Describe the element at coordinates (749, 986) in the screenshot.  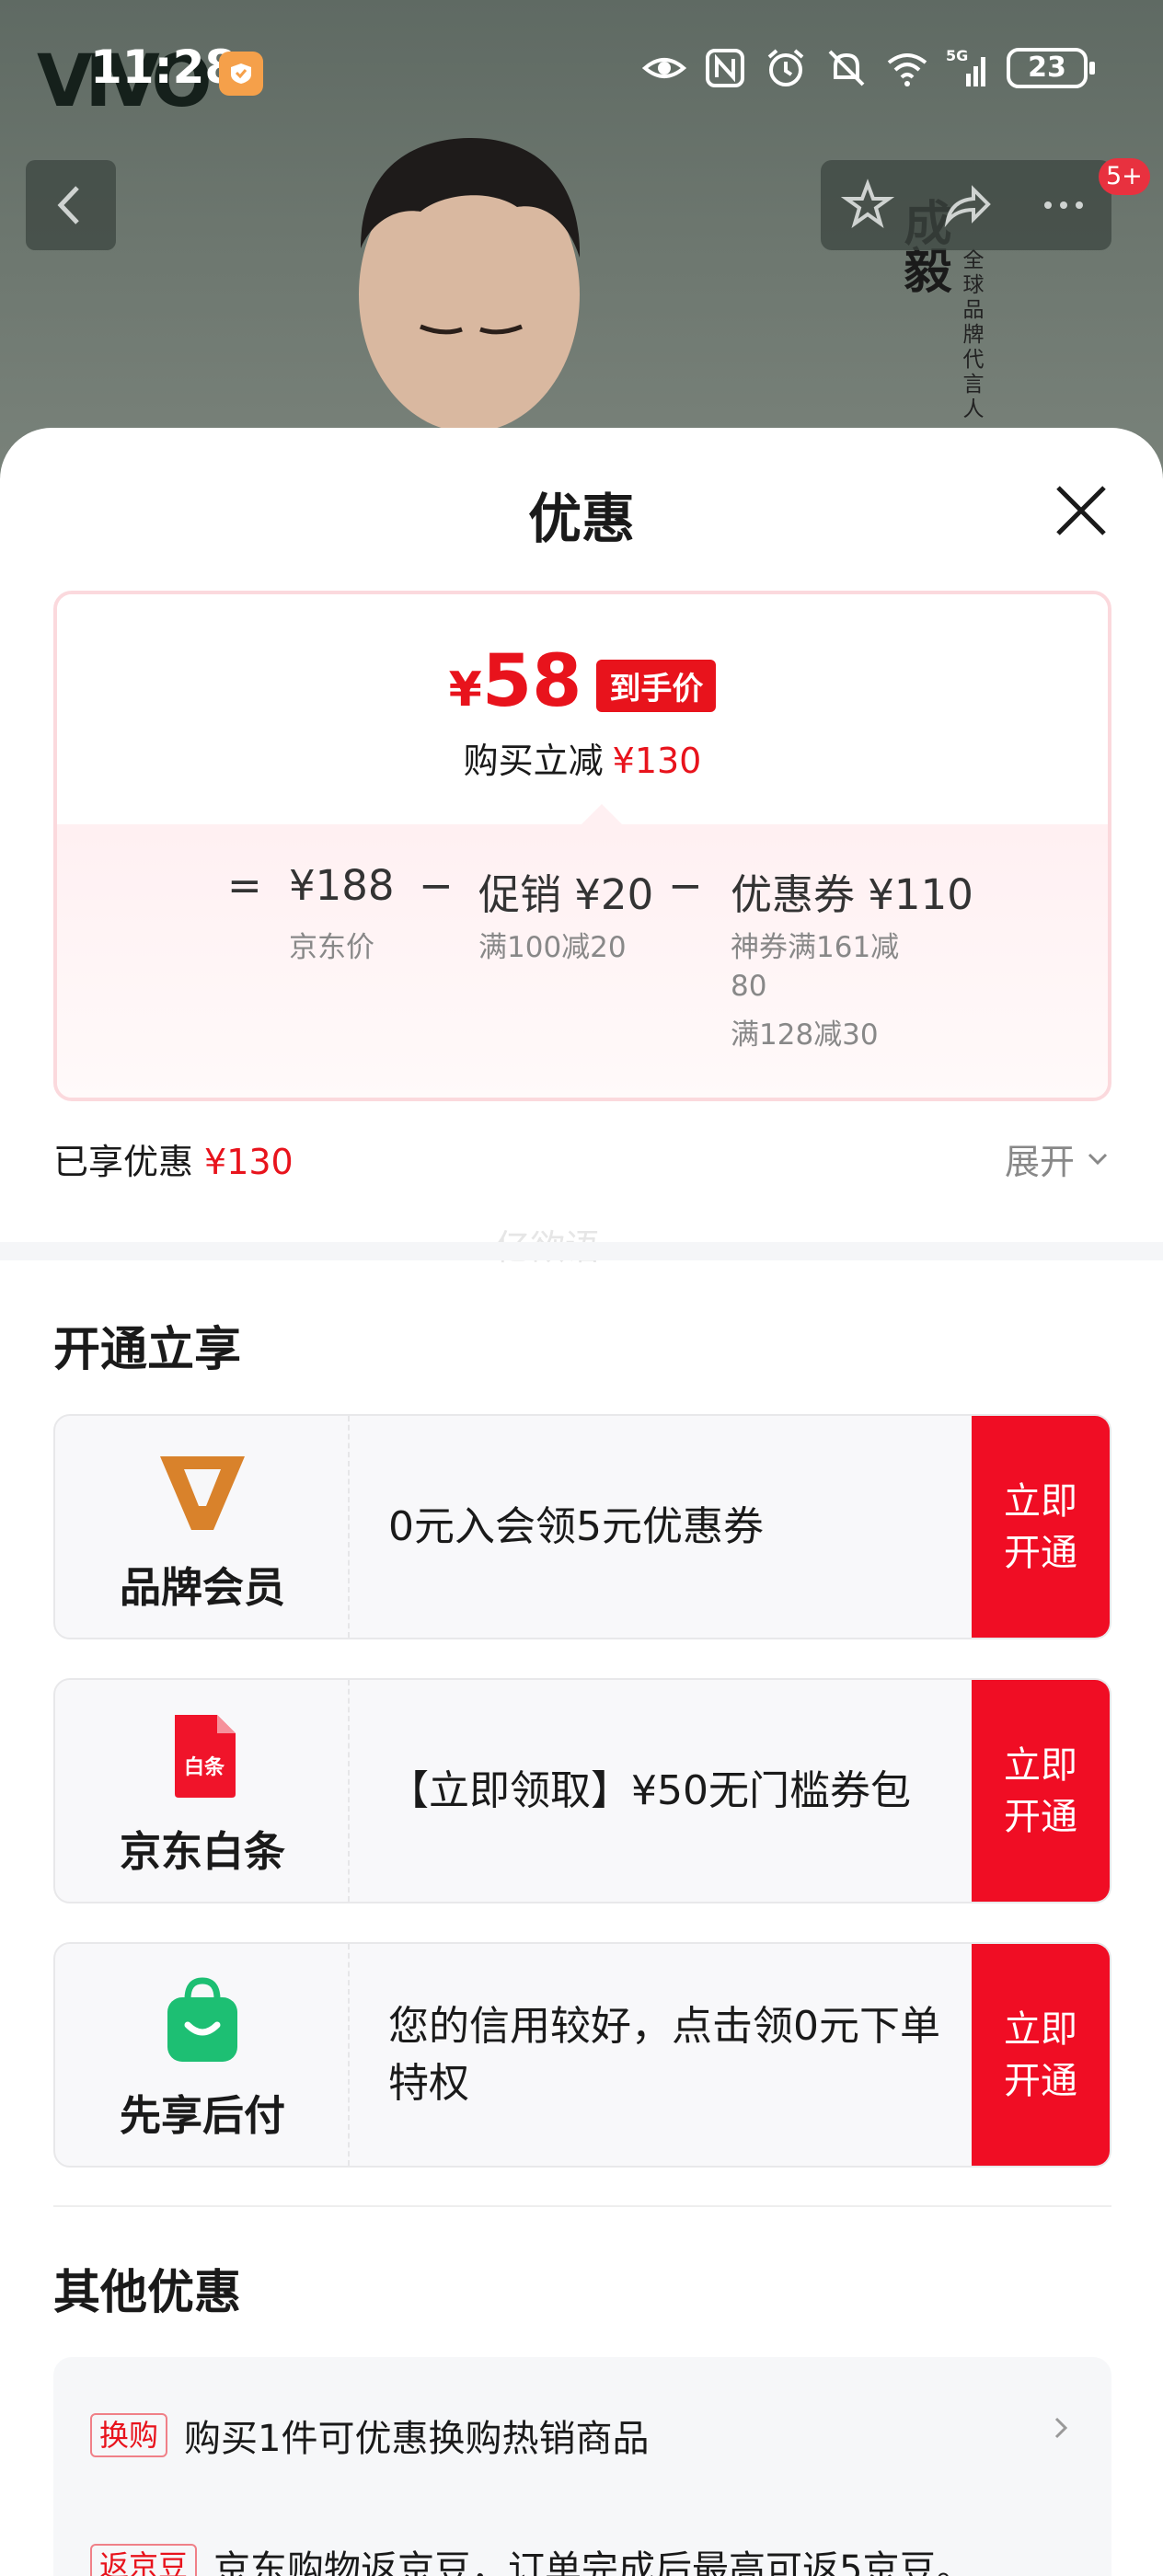
I see `coupon-detail-1-cont: 80` at that location.